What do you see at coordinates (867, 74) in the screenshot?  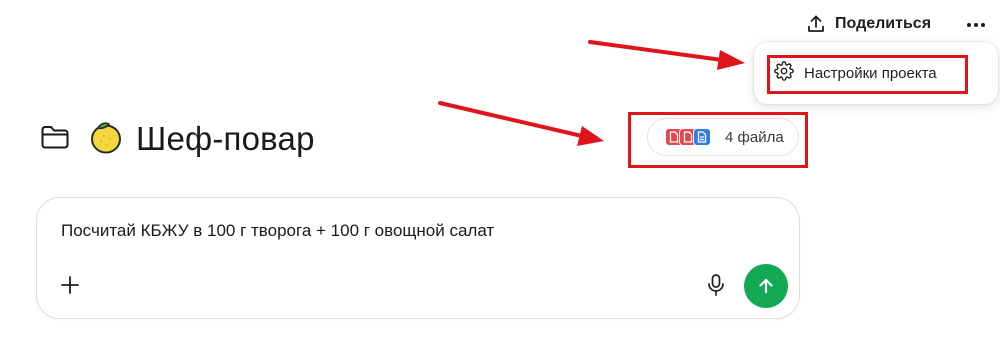 I see `highlight-box-settings` at bounding box center [867, 74].